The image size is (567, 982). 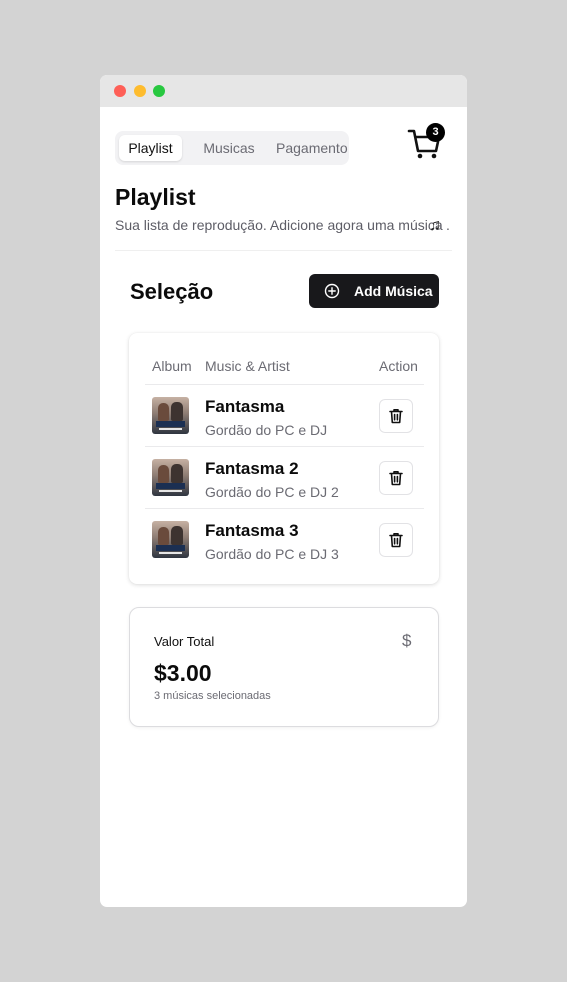 What do you see at coordinates (252, 468) in the screenshot?
I see `song-title: Fantasma 2` at bounding box center [252, 468].